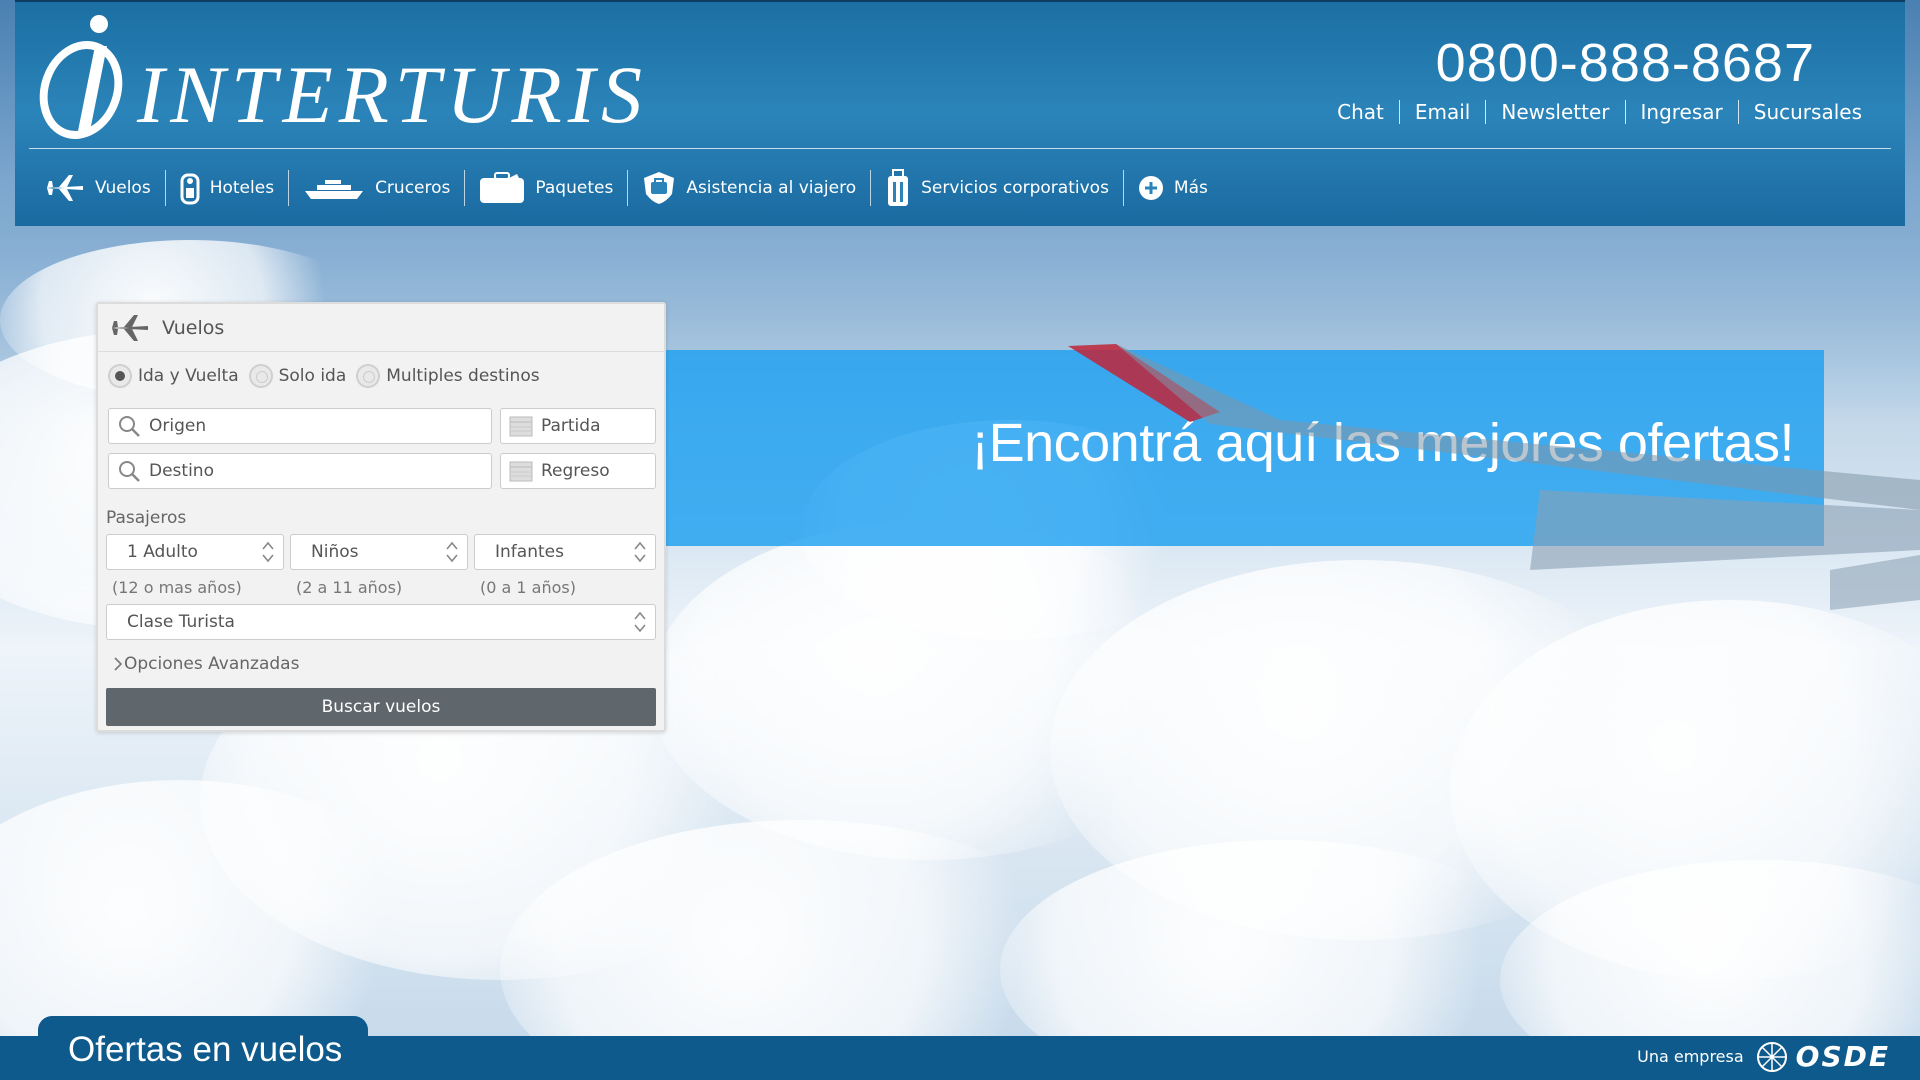 The width and height of the screenshot is (1920, 1080). I want to click on infants-value: Infantes, so click(529, 552).